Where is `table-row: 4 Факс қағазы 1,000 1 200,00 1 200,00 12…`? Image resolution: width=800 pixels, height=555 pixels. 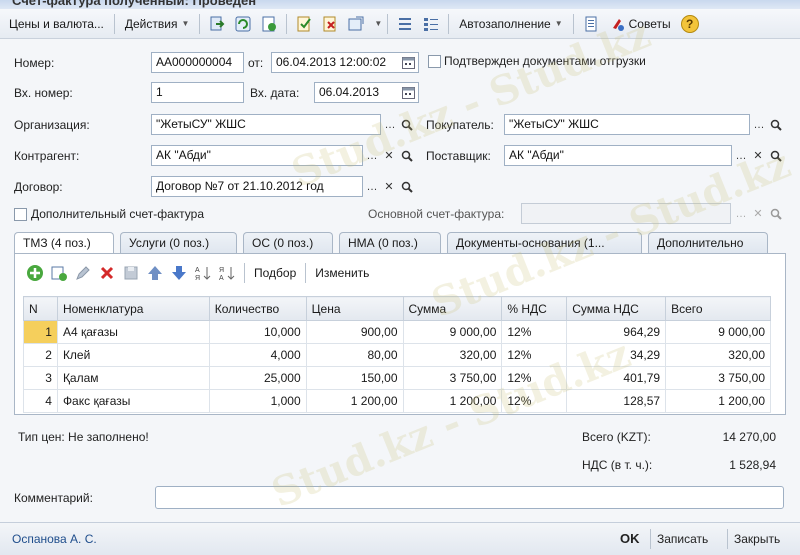 table-row: 4 Факс қағазы 1,000 1 200,00 1 200,00 12… is located at coordinates (397, 401).